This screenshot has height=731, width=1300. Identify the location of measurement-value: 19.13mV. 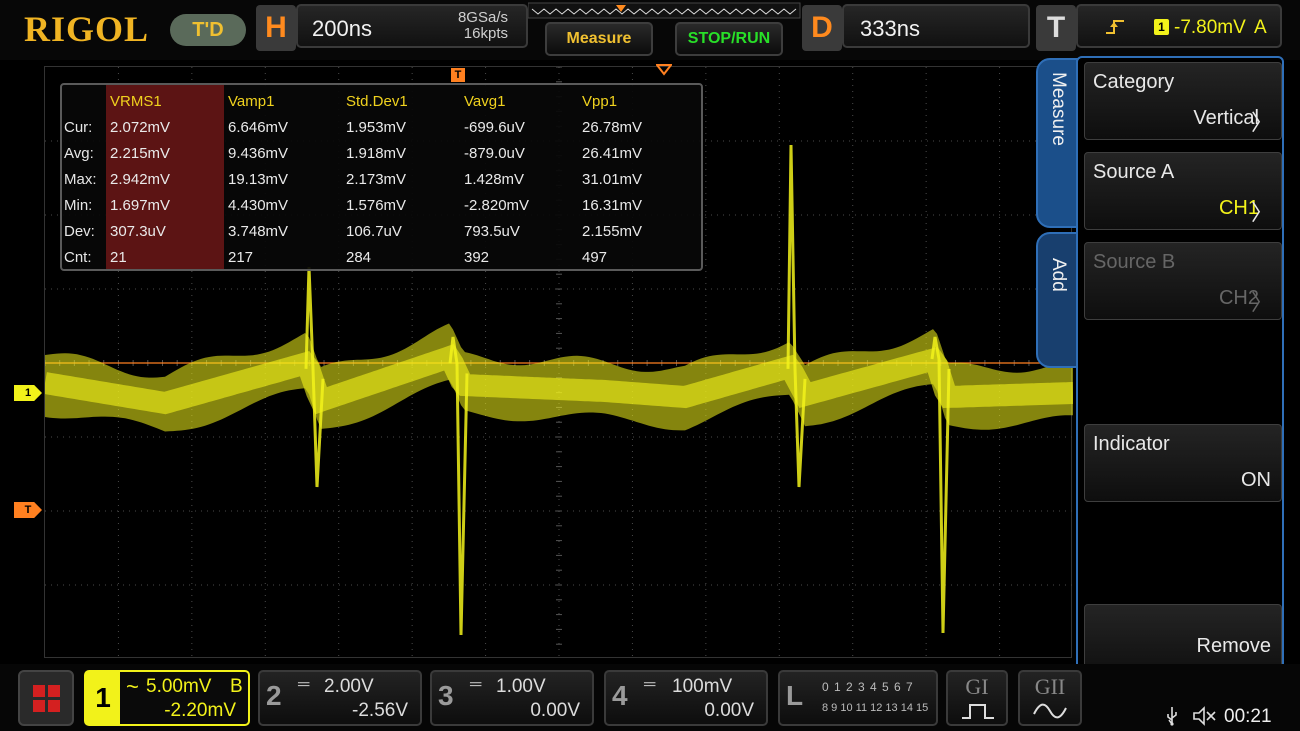
(258, 179).